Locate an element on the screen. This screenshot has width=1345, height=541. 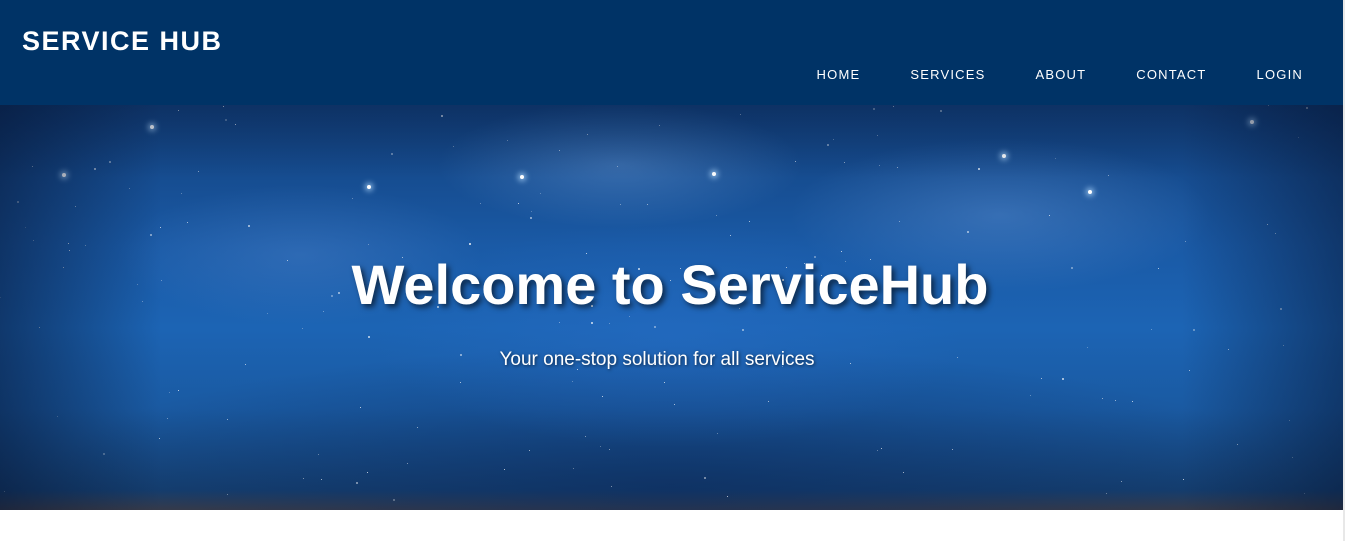
nav-contact-link: CONTACT is located at coordinates (1171, 75).